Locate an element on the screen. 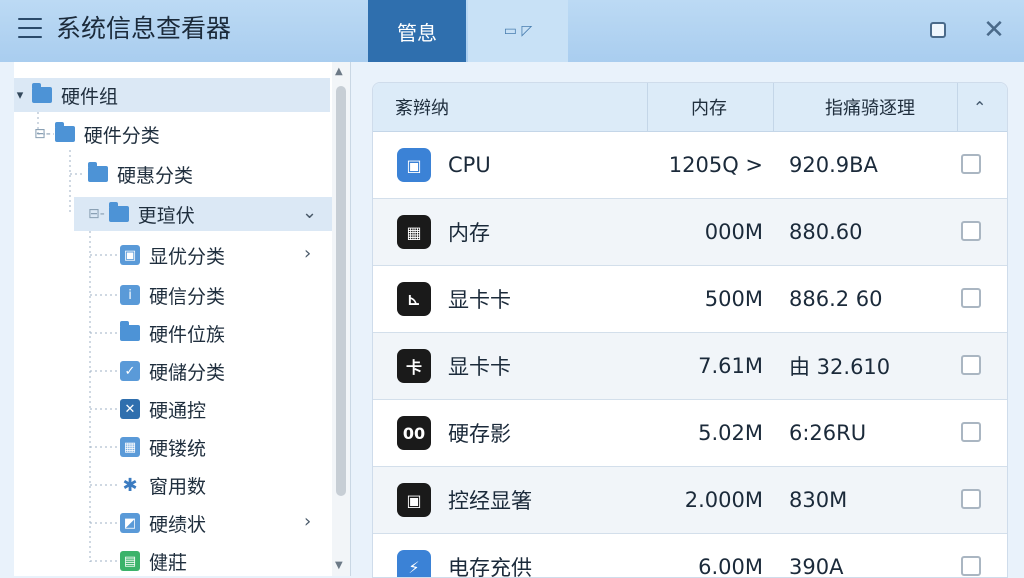 The height and width of the screenshot is (578, 1024). row-name: 电存充供 is located at coordinates (490, 567).